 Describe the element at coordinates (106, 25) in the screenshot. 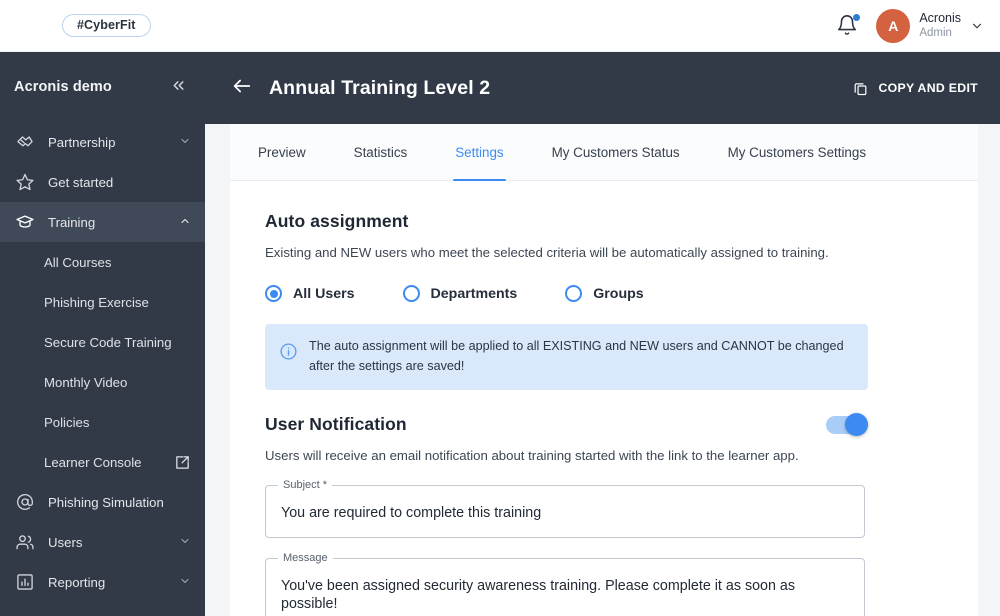

I see `brand-badge: #CyberFit` at that location.